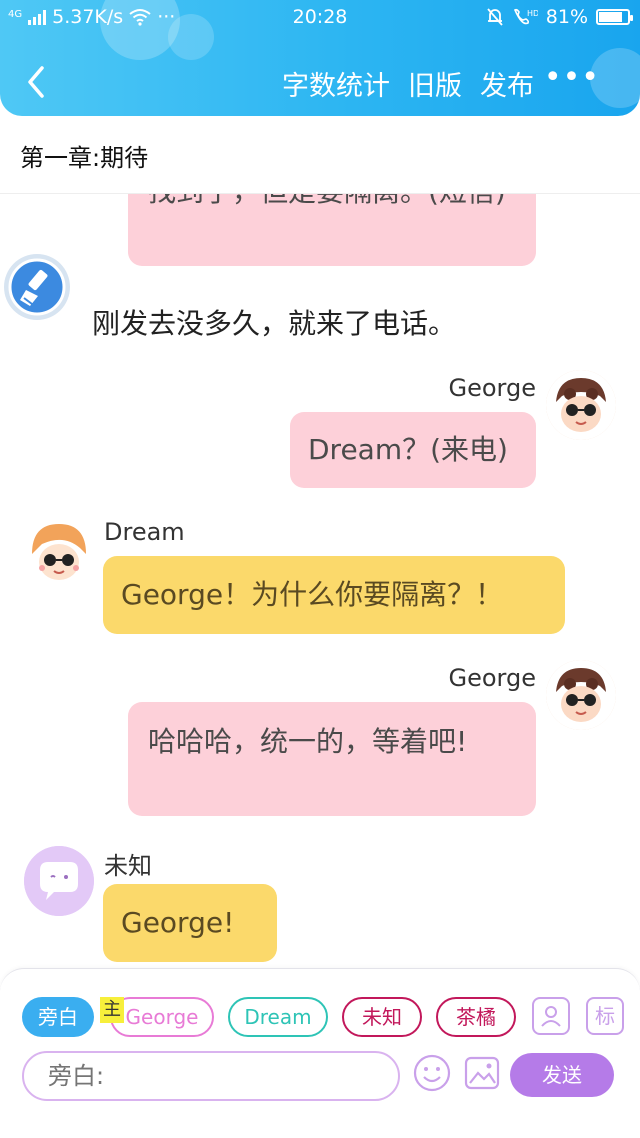  I want to click on word-count-button: 字数统计, so click(336, 83).